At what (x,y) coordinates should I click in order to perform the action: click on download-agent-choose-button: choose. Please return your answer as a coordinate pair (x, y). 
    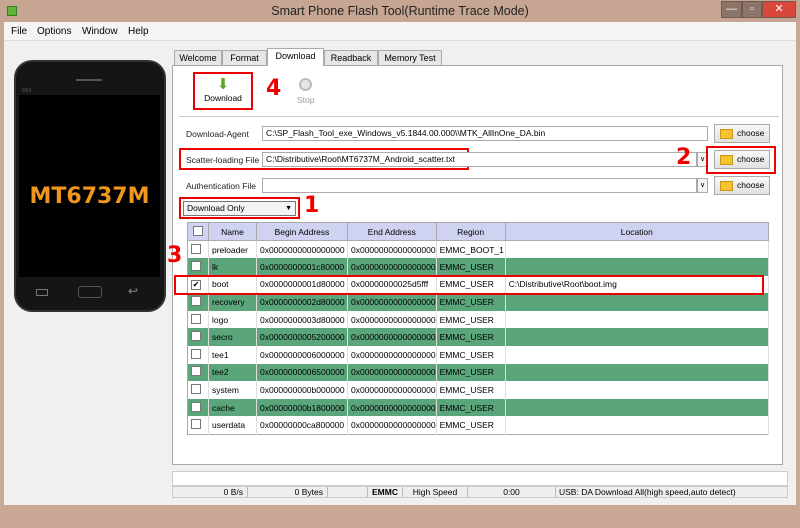
    Looking at the image, I should click on (742, 133).